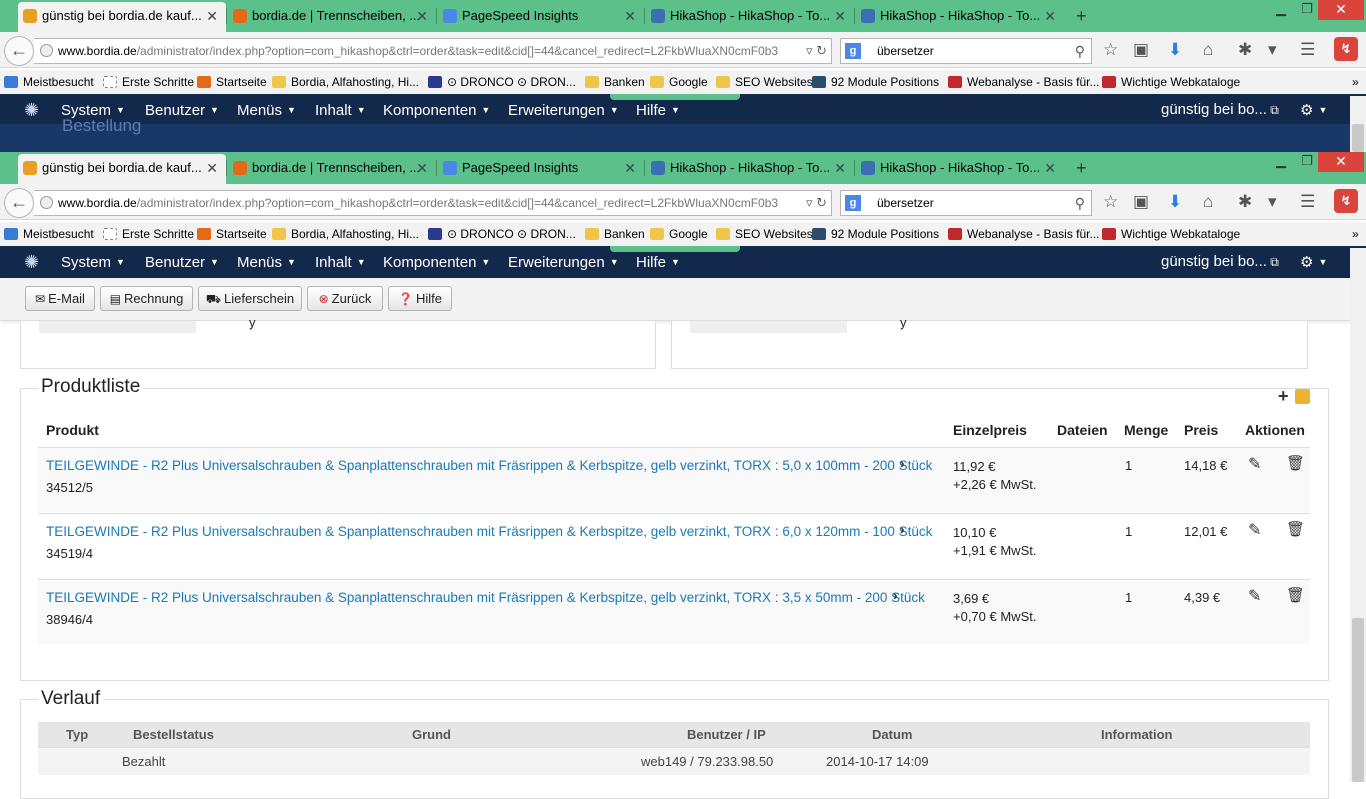  Describe the element at coordinates (1110, 202) in the screenshot. I see `star-icon: ☆` at that location.